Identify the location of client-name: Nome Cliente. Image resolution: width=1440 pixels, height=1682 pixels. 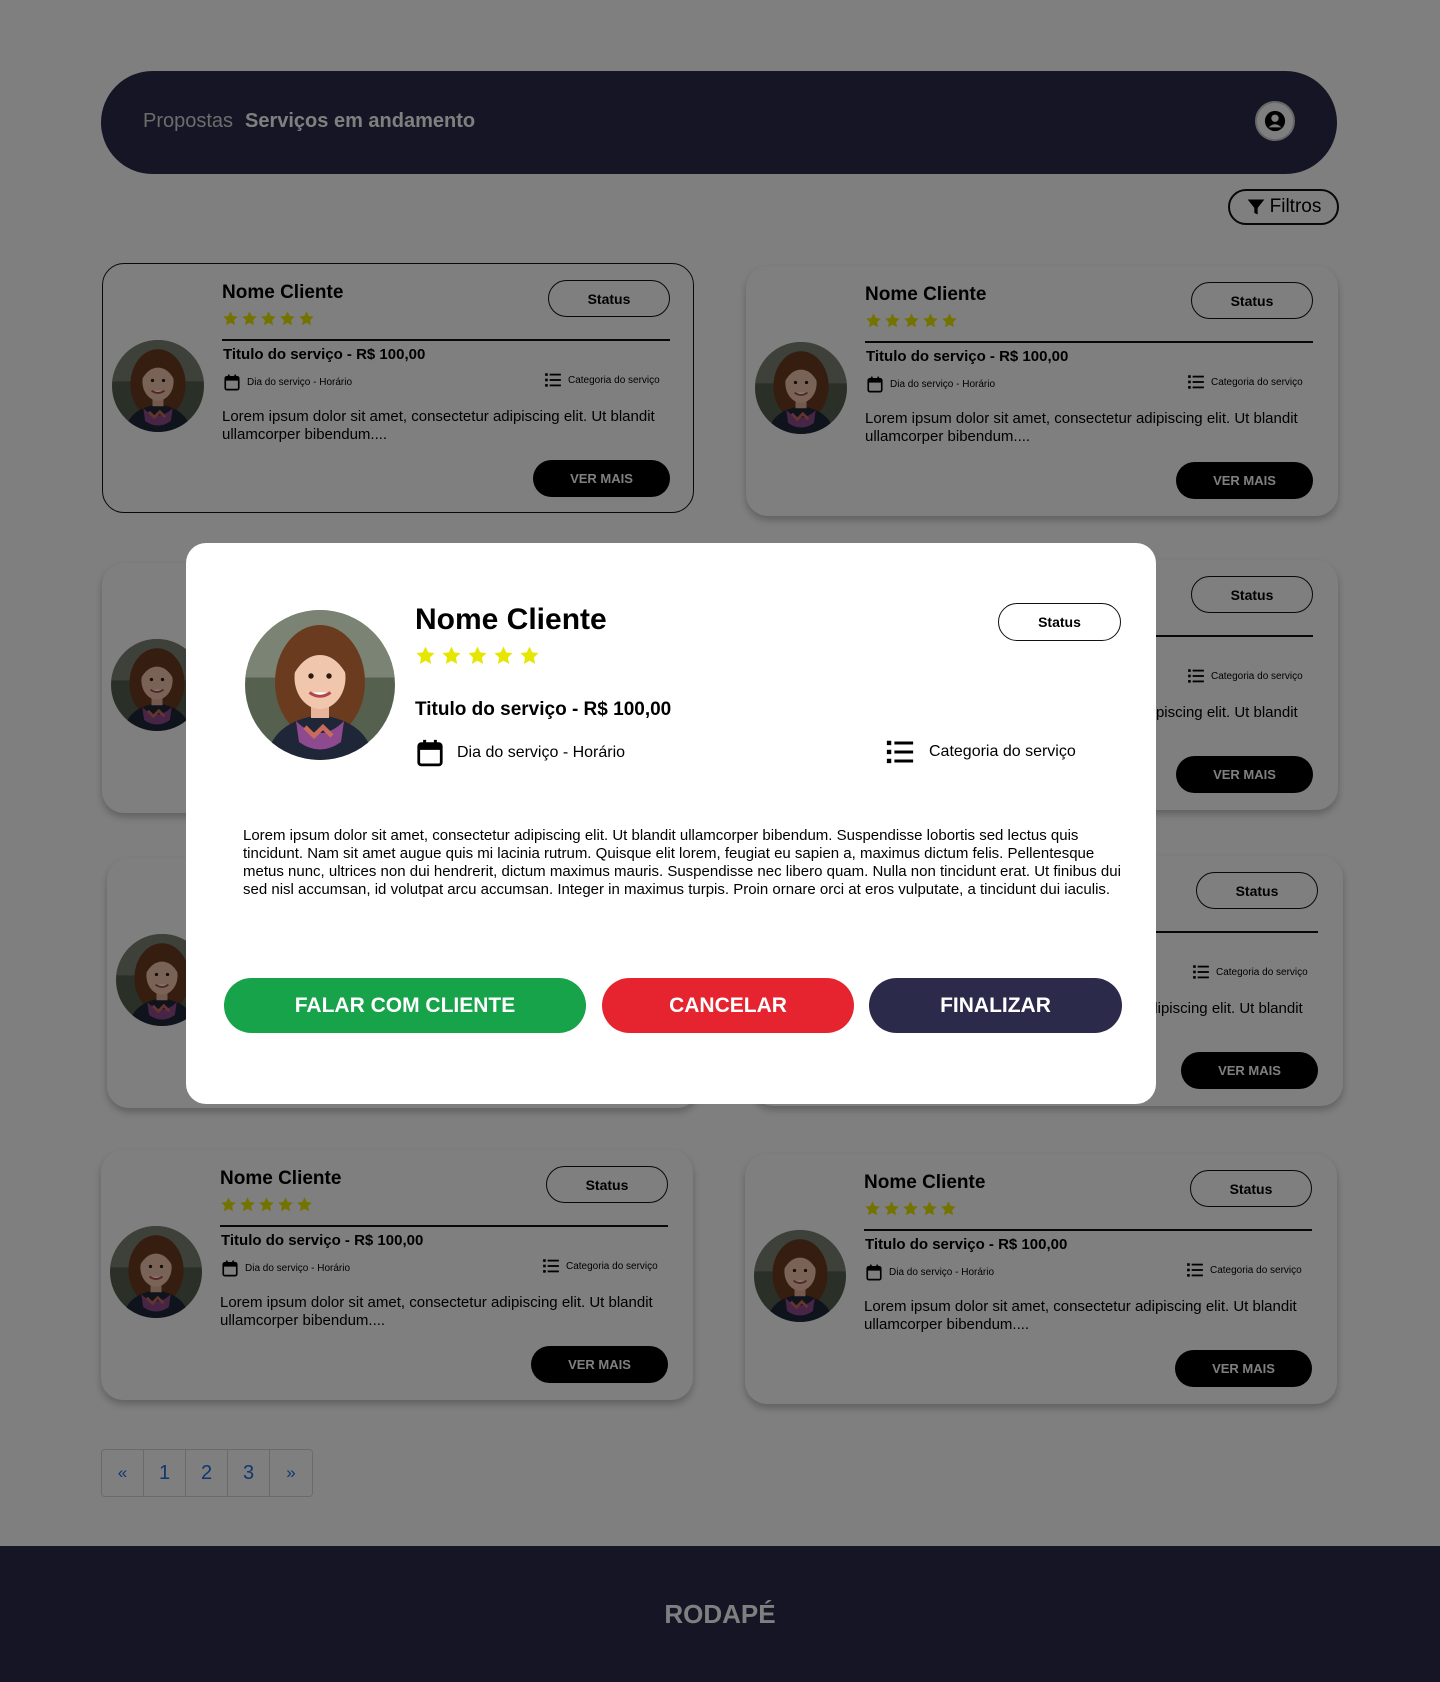
(511, 619).